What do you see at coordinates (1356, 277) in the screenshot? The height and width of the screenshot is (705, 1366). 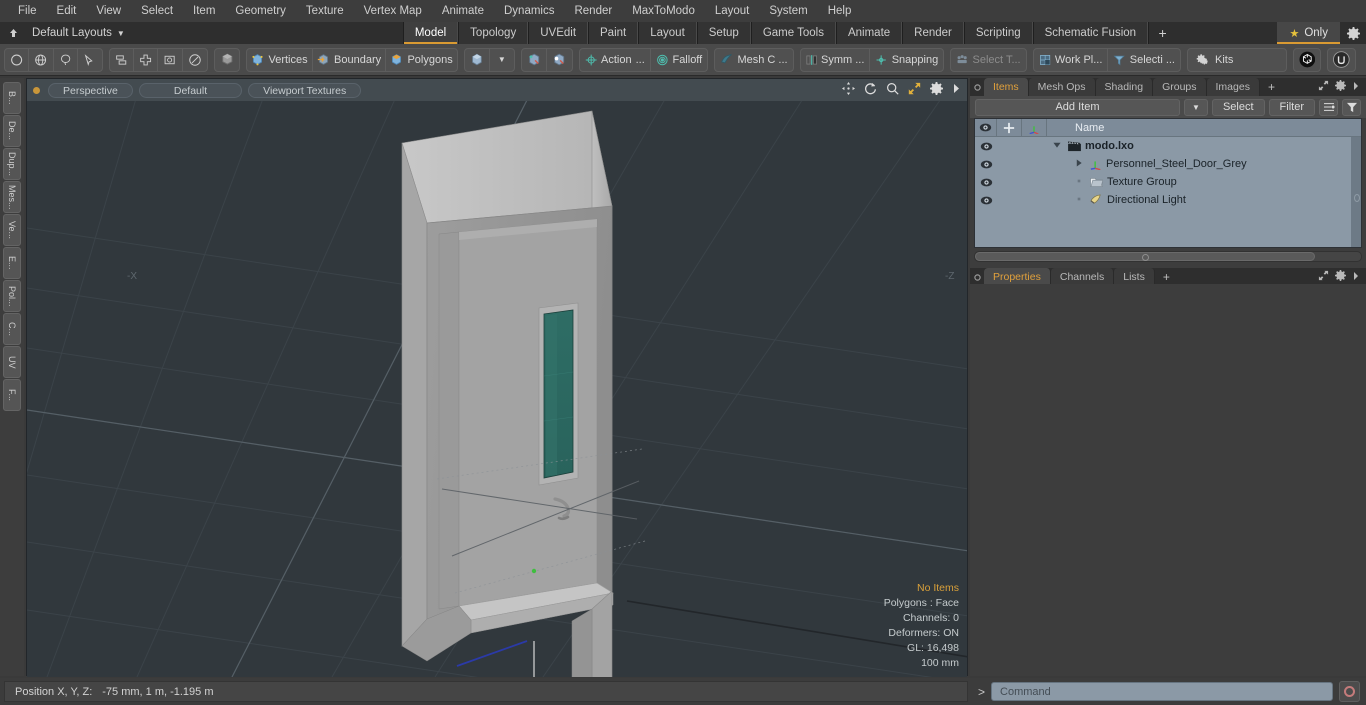 I see `properties-panel-menu-arrow-icon` at bounding box center [1356, 277].